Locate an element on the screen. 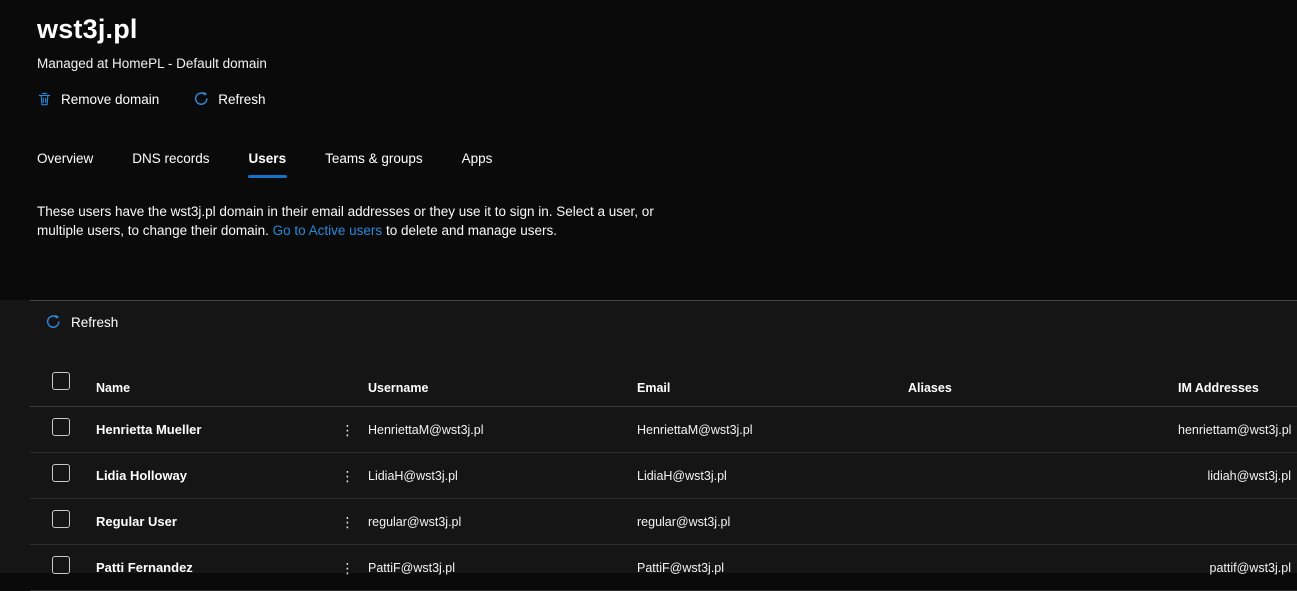  user-im-address: pattif@wst3j.pl is located at coordinates (1250, 567).